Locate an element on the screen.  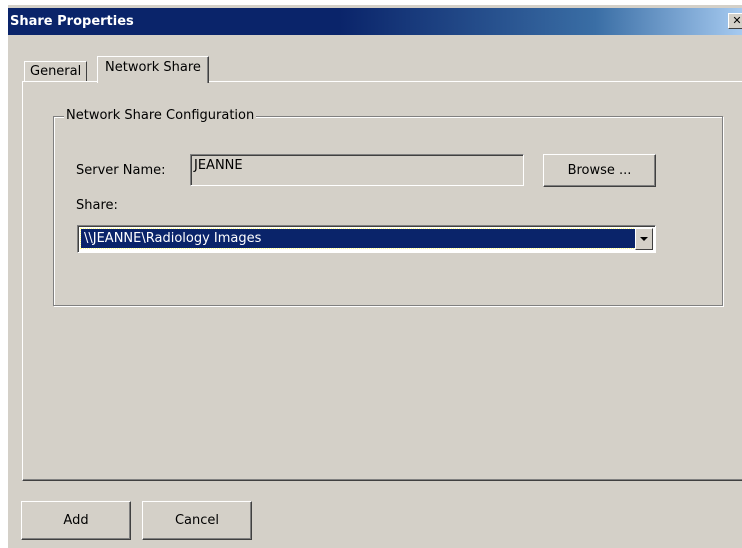
server-name-field: JEANNE is located at coordinates (357, 170).